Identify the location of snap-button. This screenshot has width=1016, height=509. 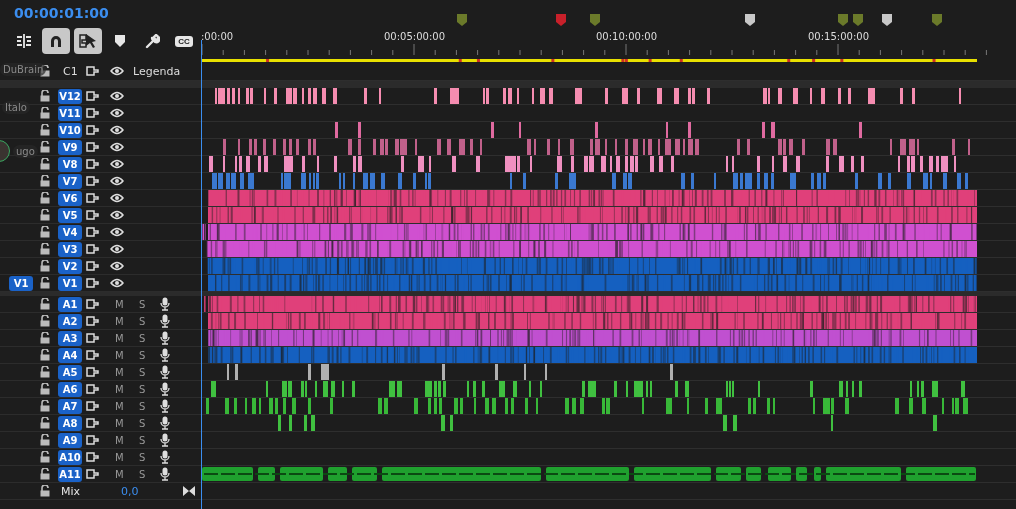
(56, 41).